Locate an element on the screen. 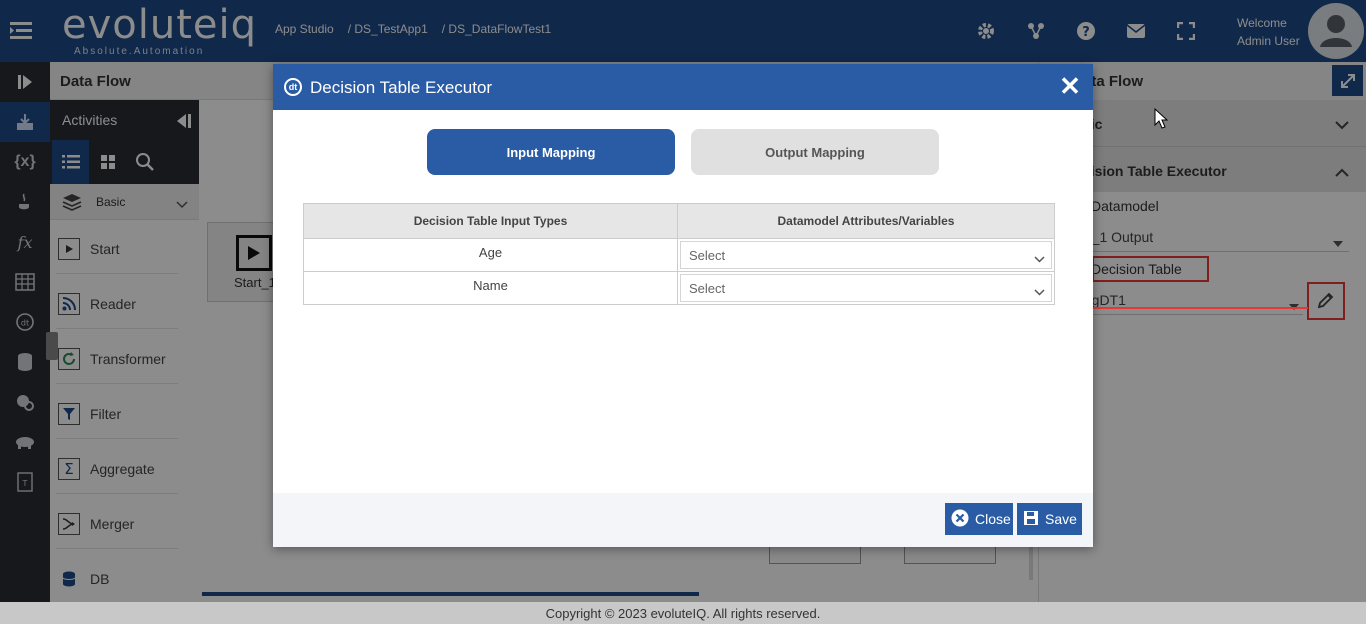 Image resolution: width=1366 pixels, height=624 pixels. annotation-arrow is located at coordinates (1191, 310).